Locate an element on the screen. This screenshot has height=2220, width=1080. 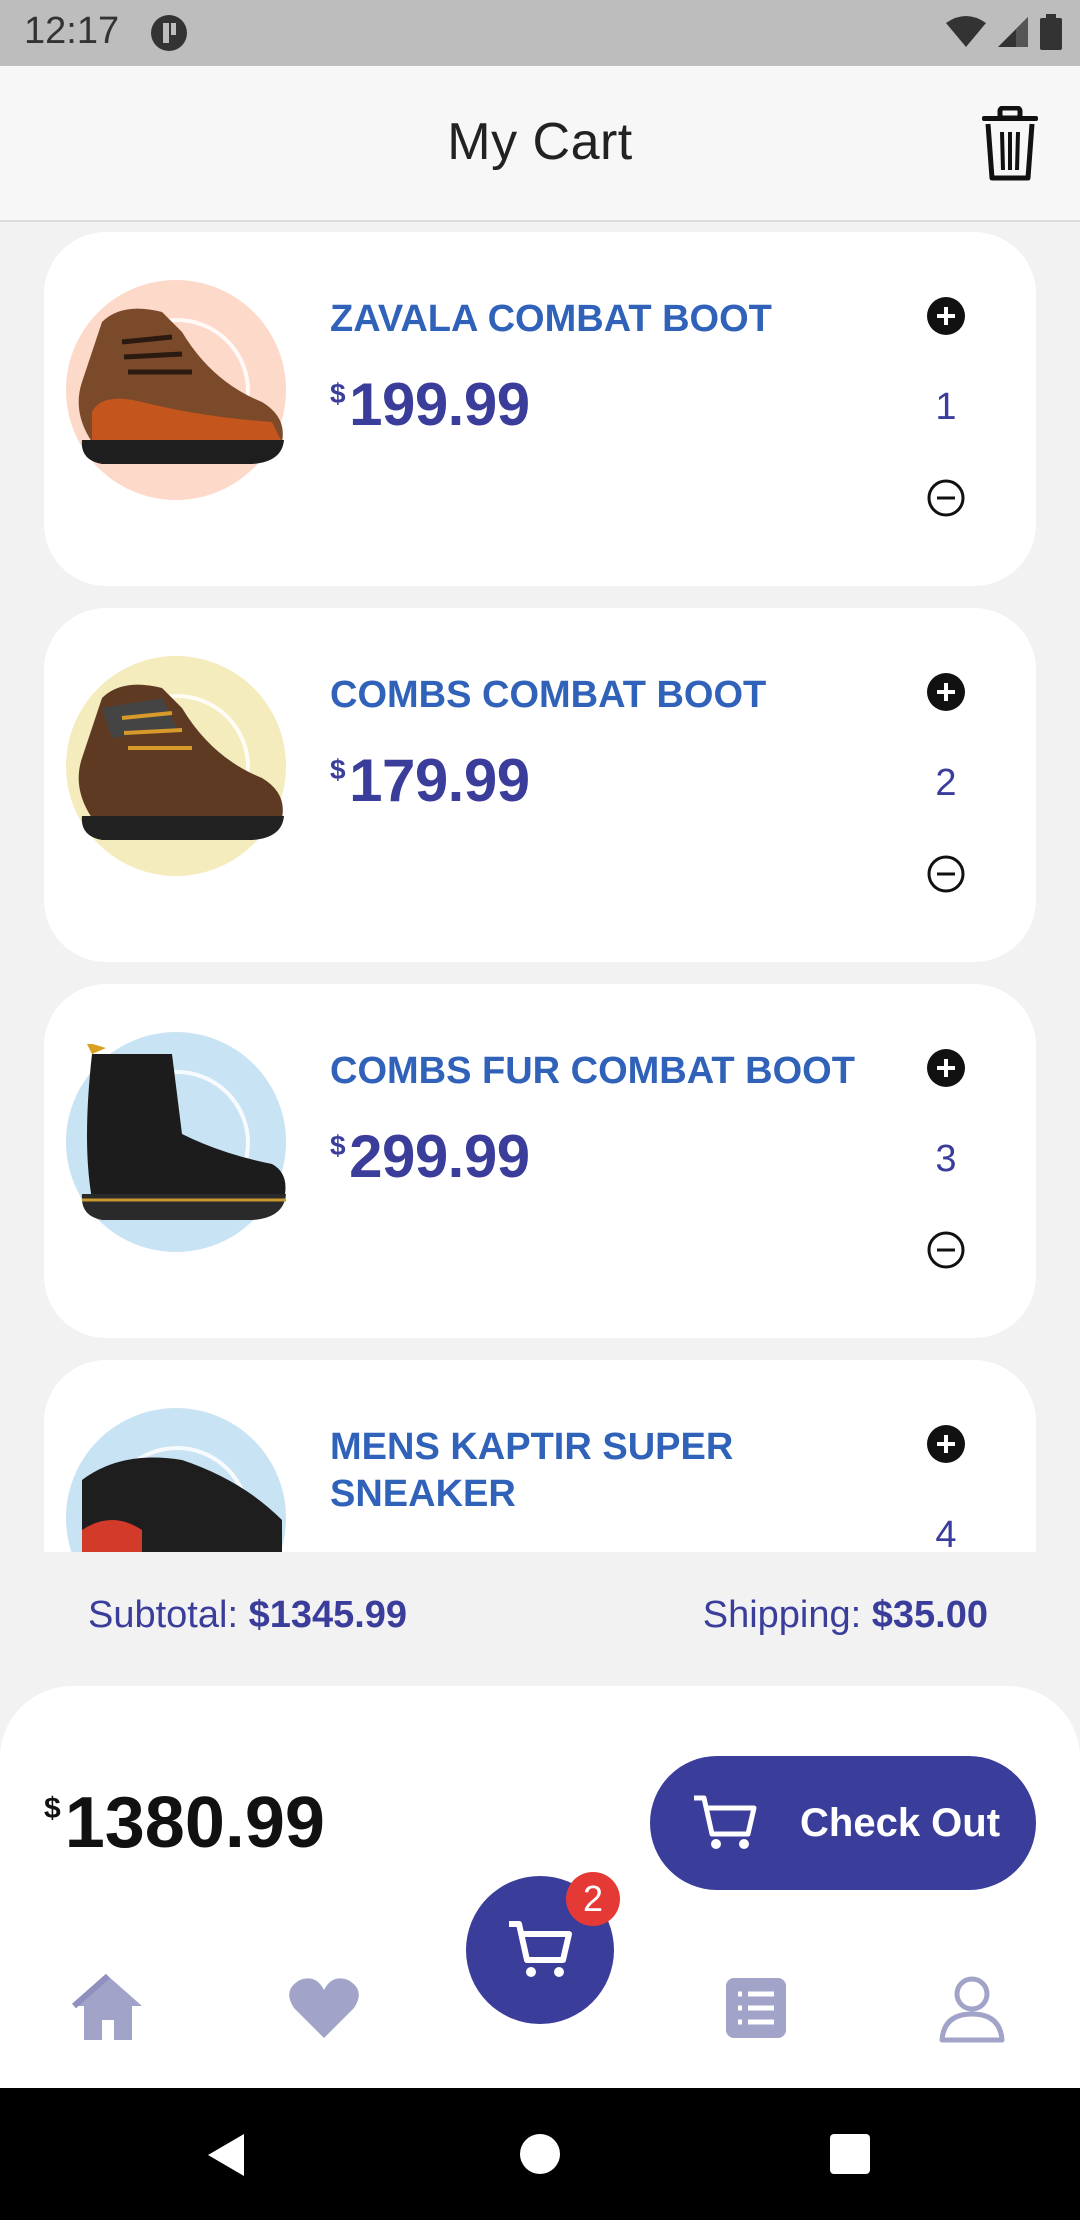
shipping-value: $35.00 is located at coordinates (929, 1615).